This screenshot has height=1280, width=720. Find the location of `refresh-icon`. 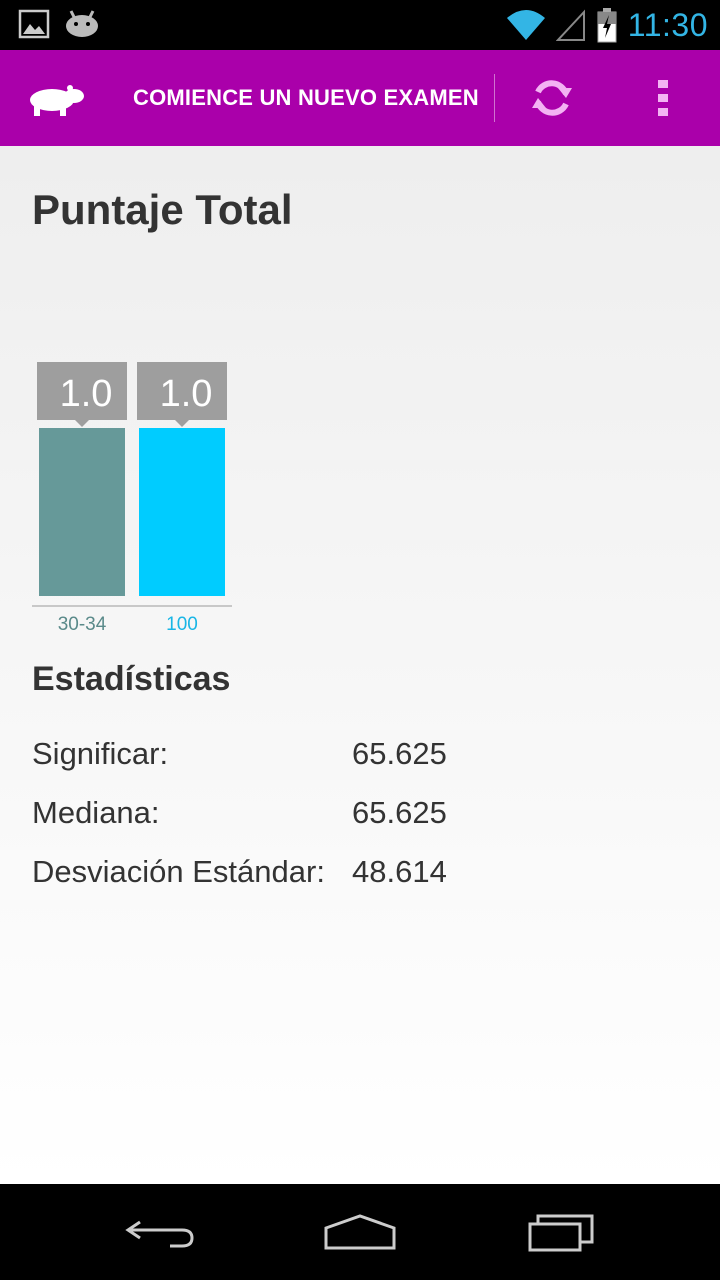

refresh-icon is located at coordinates (552, 98).